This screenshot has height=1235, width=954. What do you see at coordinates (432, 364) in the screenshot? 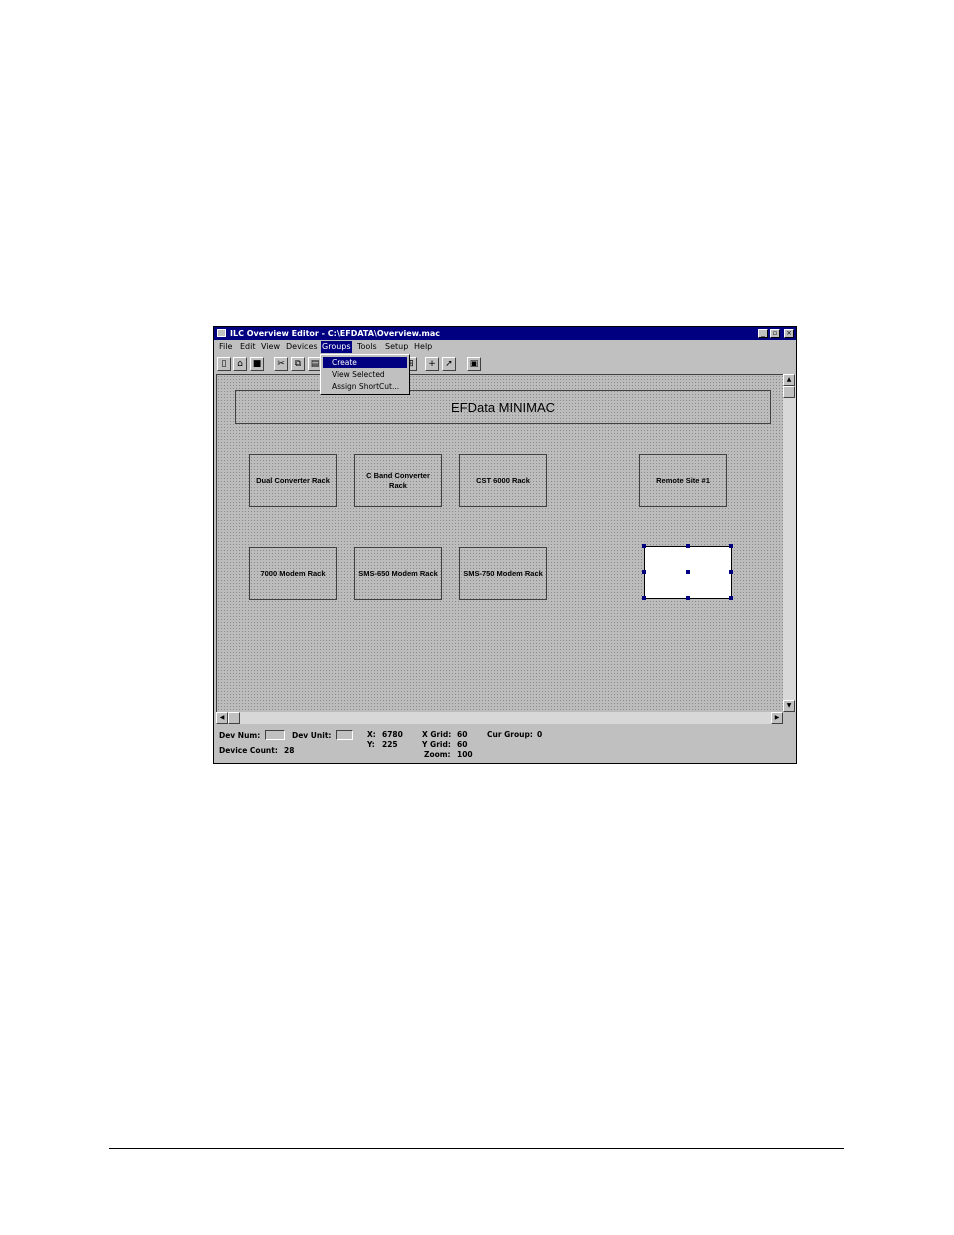
I see `crosshair-icon: +` at bounding box center [432, 364].